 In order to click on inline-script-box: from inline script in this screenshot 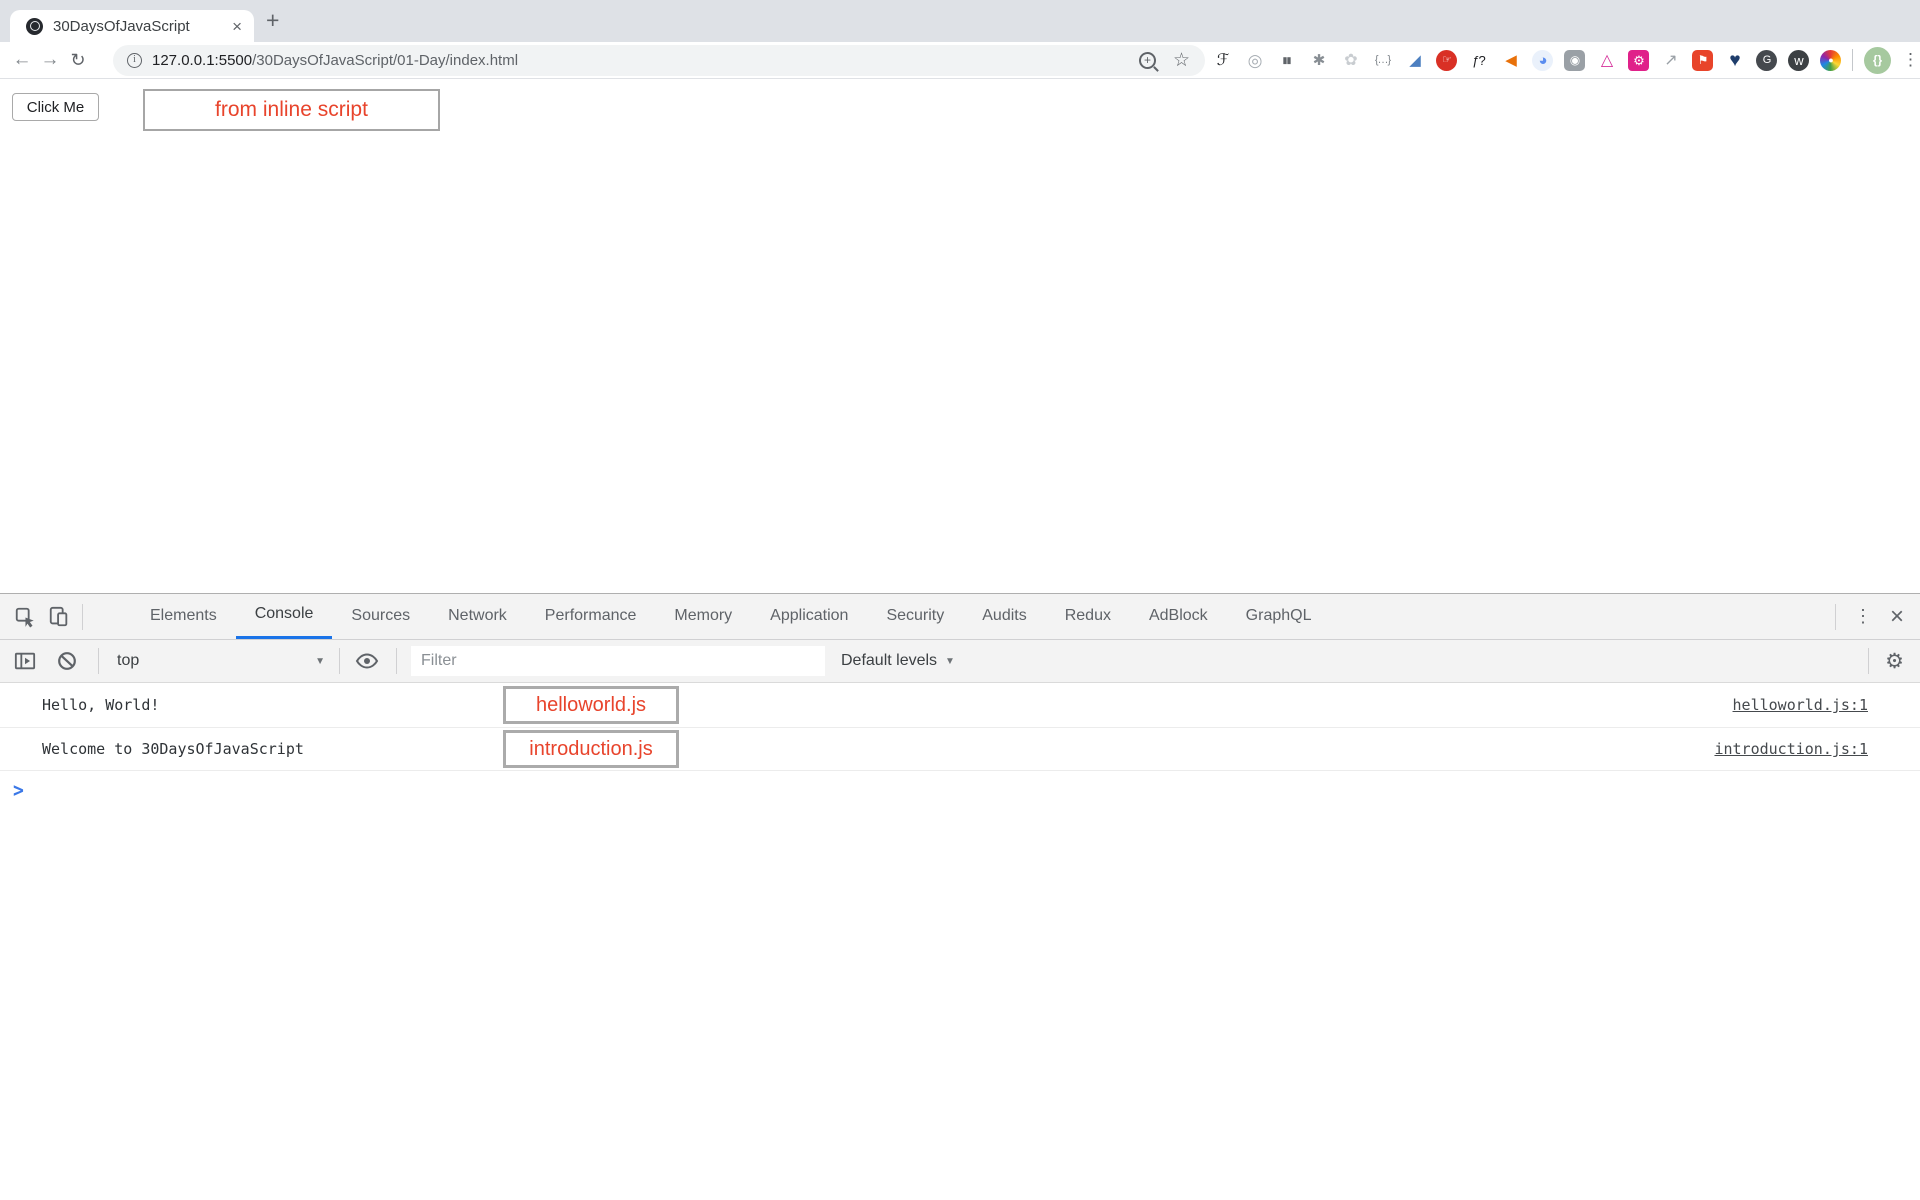, I will do `click(291, 110)`.